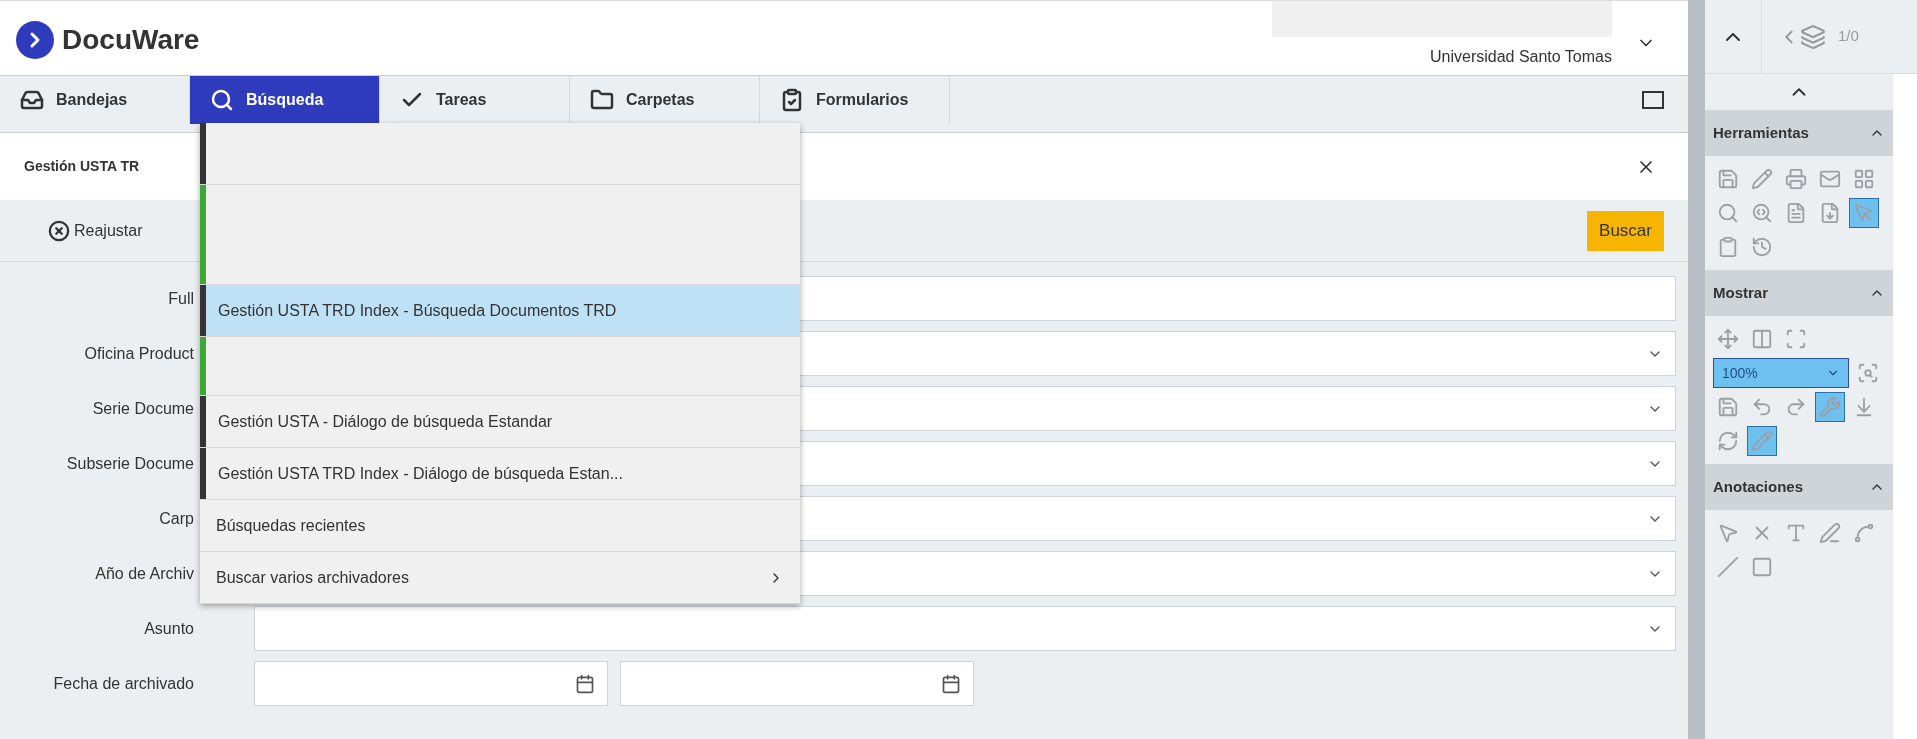 This screenshot has width=1917, height=739. What do you see at coordinates (1799, 487) in the screenshot?
I see `section-header: Anotaciones` at bounding box center [1799, 487].